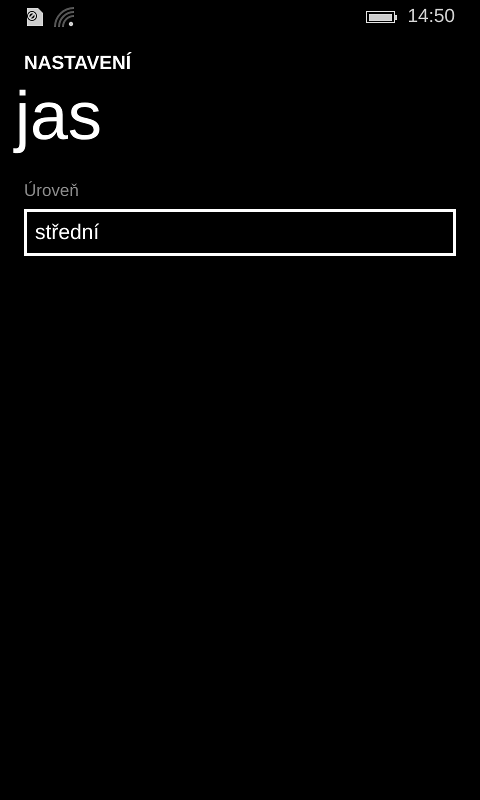  What do you see at coordinates (78, 64) in the screenshot?
I see `app-title: NASTAVENÍ` at bounding box center [78, 64].